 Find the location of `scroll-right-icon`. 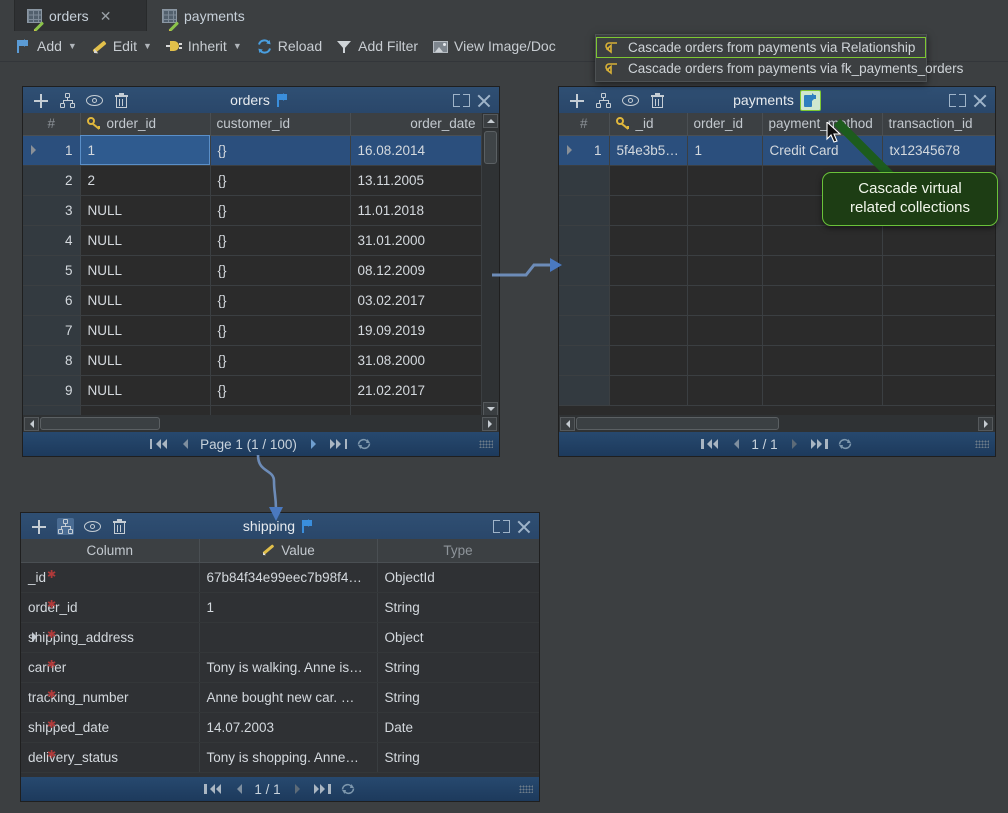

scroll-right-icon is located at coordinates (985, 423).